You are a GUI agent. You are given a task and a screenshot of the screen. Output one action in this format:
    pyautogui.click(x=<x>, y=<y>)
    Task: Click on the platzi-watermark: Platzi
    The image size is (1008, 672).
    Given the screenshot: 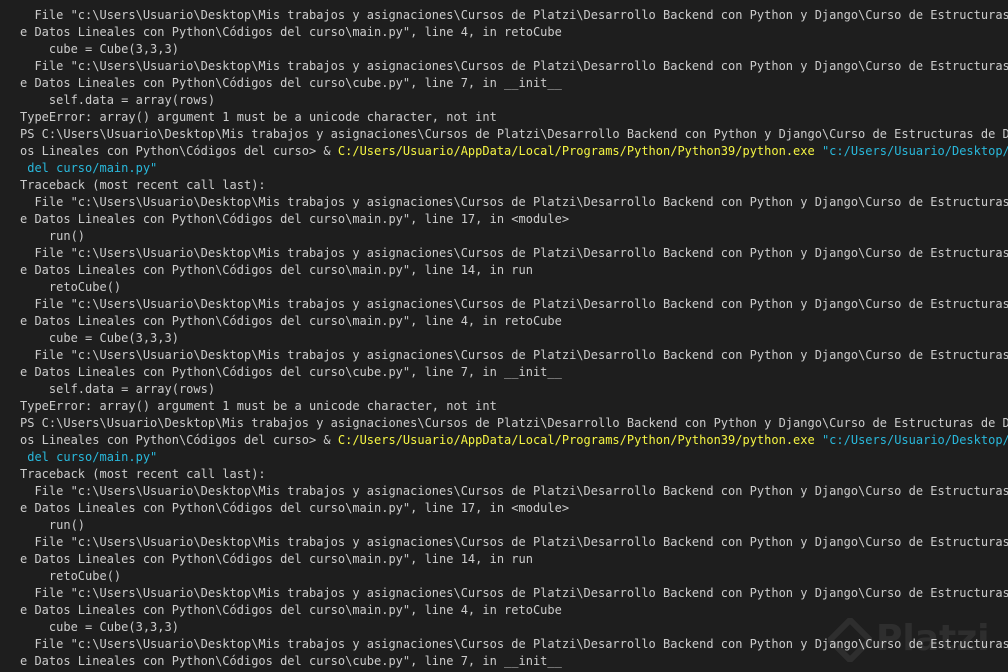 What is the action you would take?
    pyautogui.click(x=918, y=640)
    